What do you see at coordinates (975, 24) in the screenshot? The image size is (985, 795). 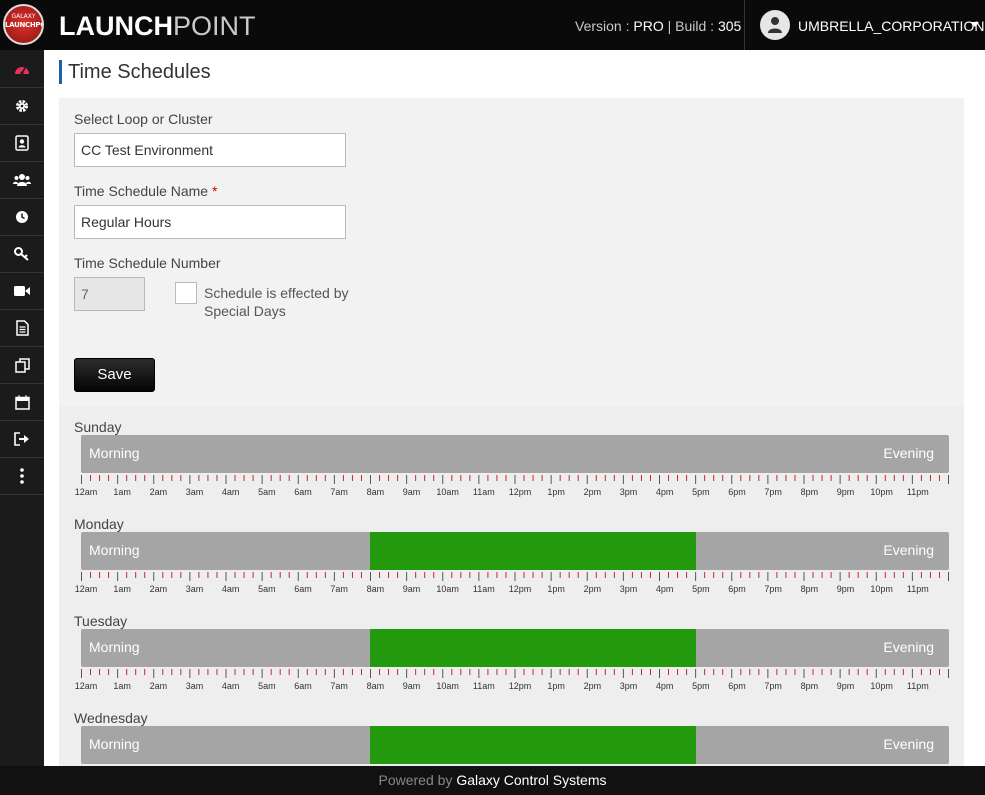 I see `caret-down-icon` at bounding box center [975, 24].